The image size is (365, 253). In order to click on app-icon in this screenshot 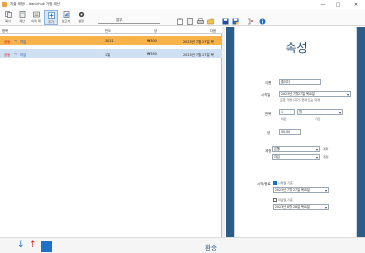, I will do `click(4, 4)`.